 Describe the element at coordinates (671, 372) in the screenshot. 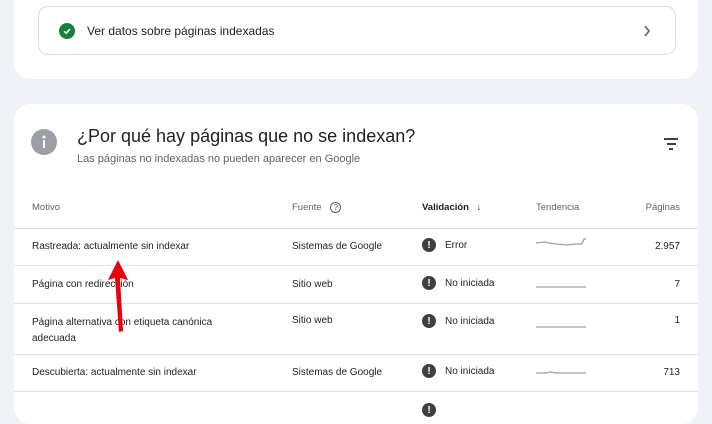

I see `row-pages: 713` at that location.